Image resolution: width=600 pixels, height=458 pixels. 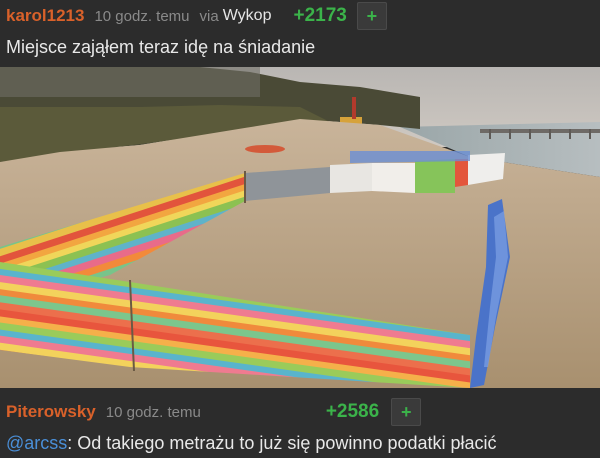 What do you see at coordinates (45, 16) in the screenshot?
I see `username: karol1213` at bounding box center [45, 16].